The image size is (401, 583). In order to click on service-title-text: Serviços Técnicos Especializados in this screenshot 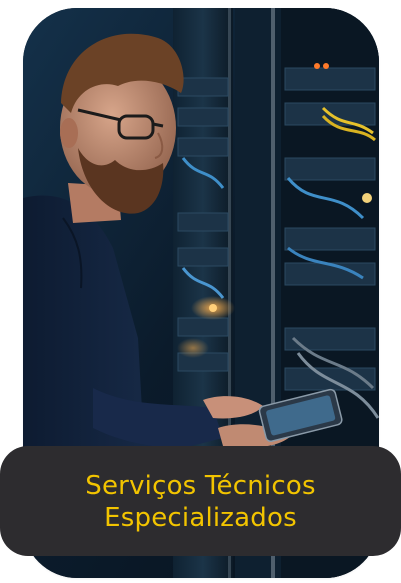, I will do `click(200, 502)`.